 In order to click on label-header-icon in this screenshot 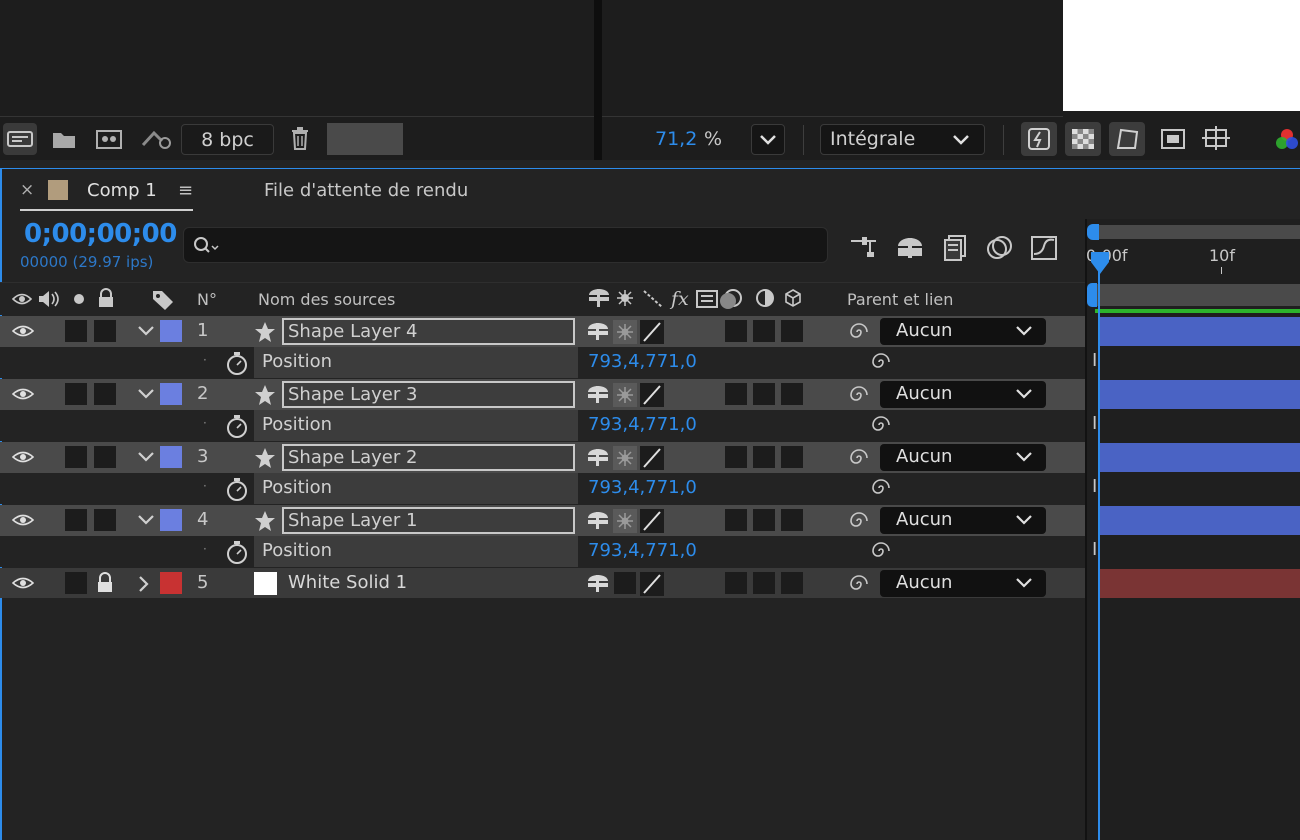, I will do `click(163, 299)`.